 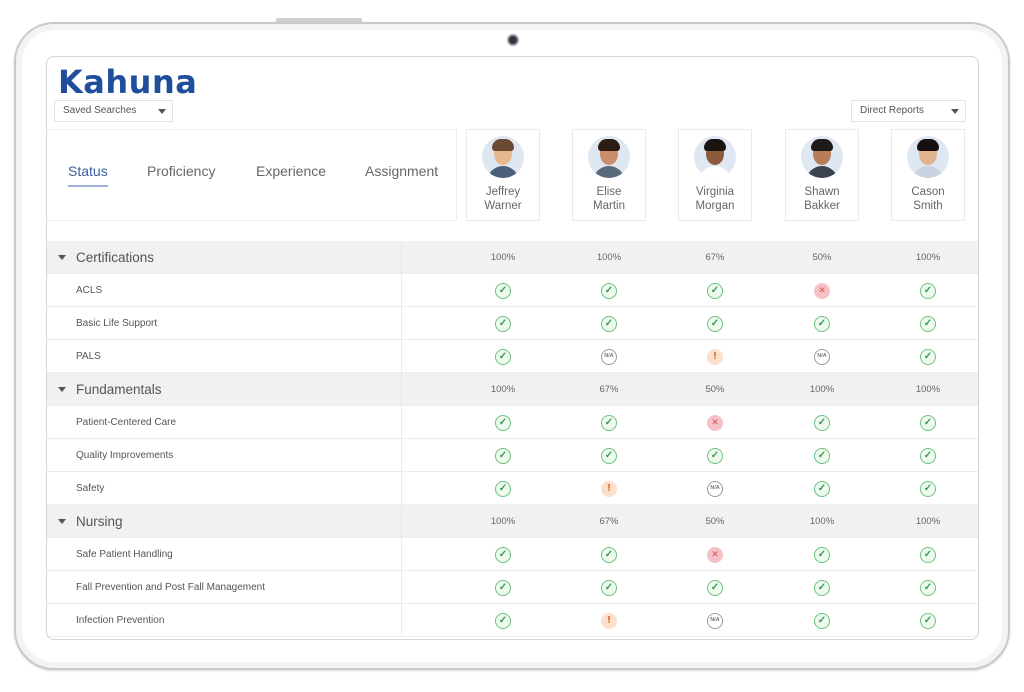 I want to click on tab-status: Status, so click(x=88, y=175).